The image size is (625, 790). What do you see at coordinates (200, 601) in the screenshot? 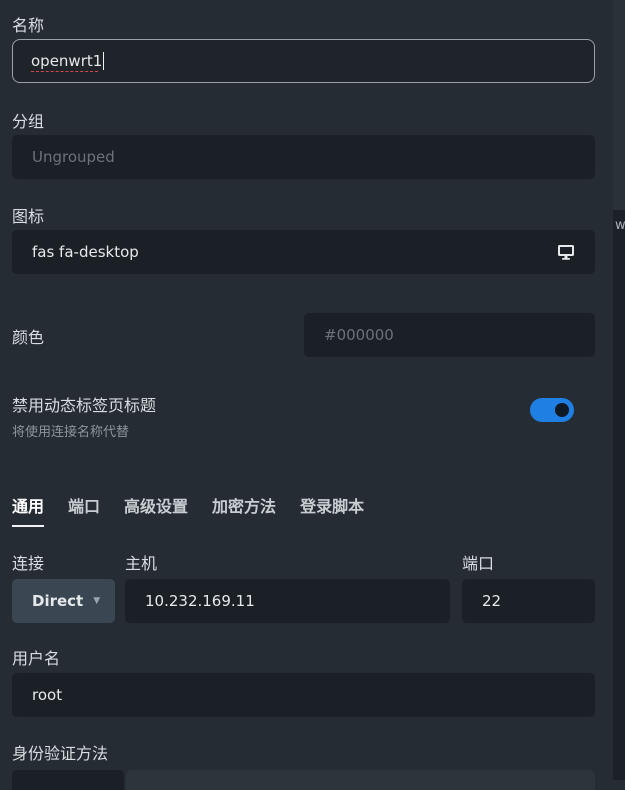
I see `host-input-value: 10.232.169.11` at bounding box center [200, 601].